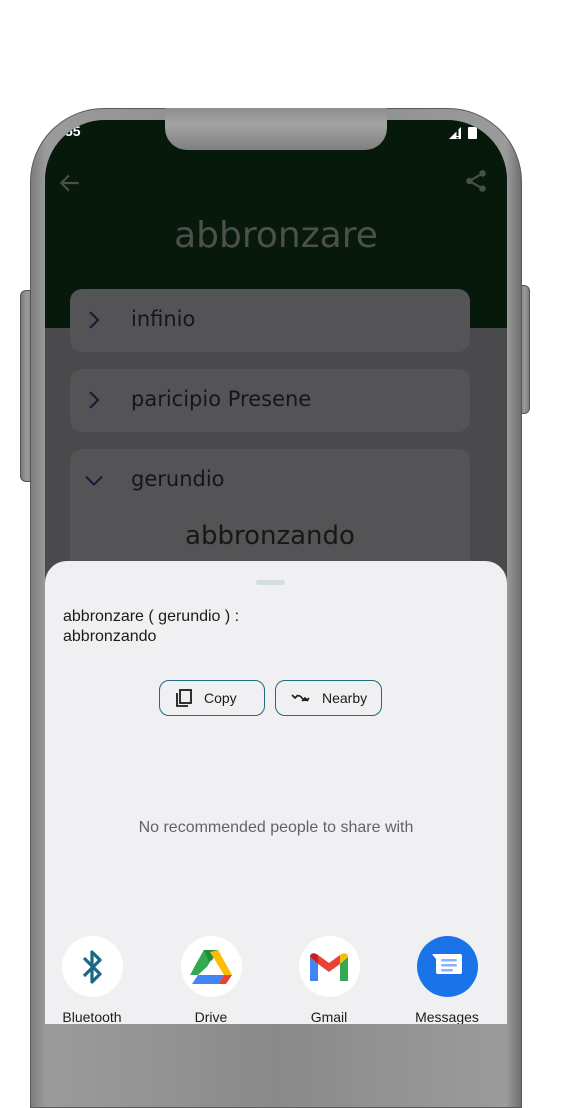 This screenshot has height=1108, width=572. I want to click on section-label: gerundio, so click(178, 479).